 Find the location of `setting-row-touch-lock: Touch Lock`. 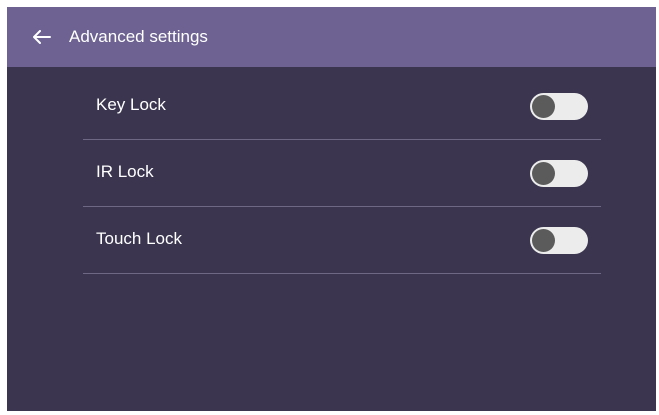

setting-row-touch-lock: Touch Lock is located at coordinates (342, 240).